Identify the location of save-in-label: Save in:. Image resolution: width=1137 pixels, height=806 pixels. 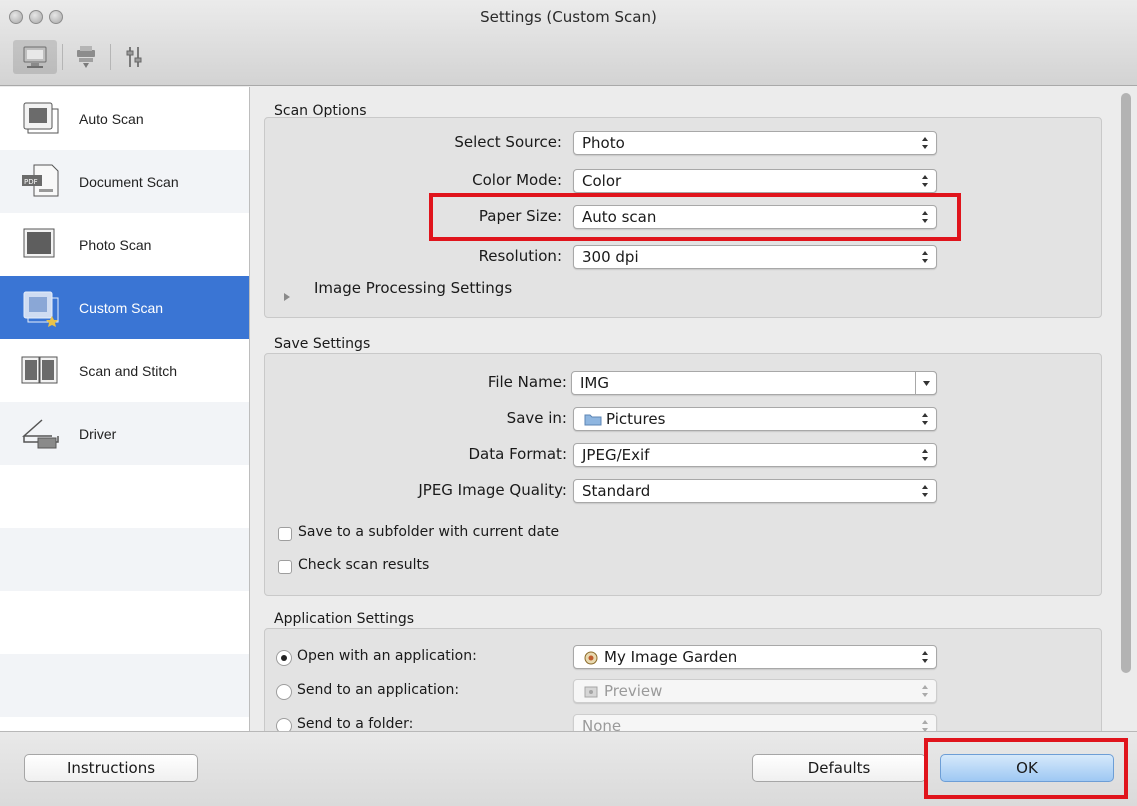
(536, 418).